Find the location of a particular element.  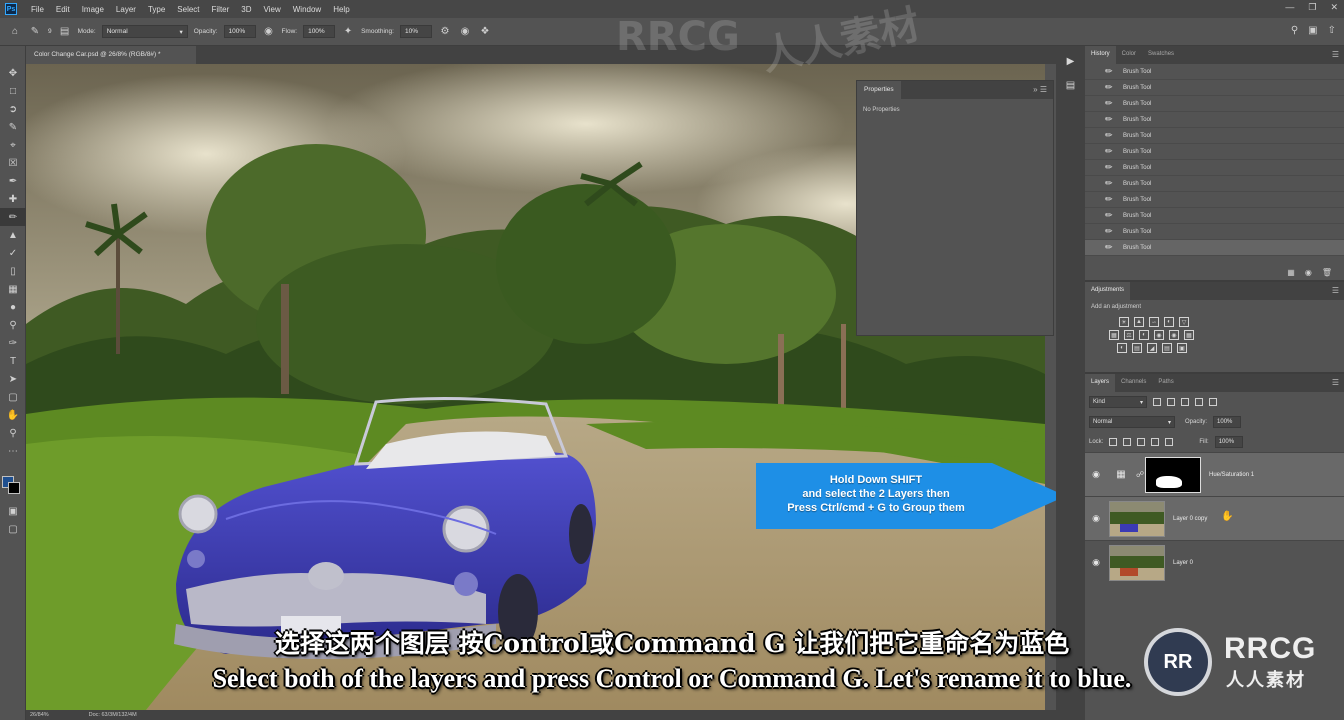

smart-filter-icon is located at coordinates (1213, 402).